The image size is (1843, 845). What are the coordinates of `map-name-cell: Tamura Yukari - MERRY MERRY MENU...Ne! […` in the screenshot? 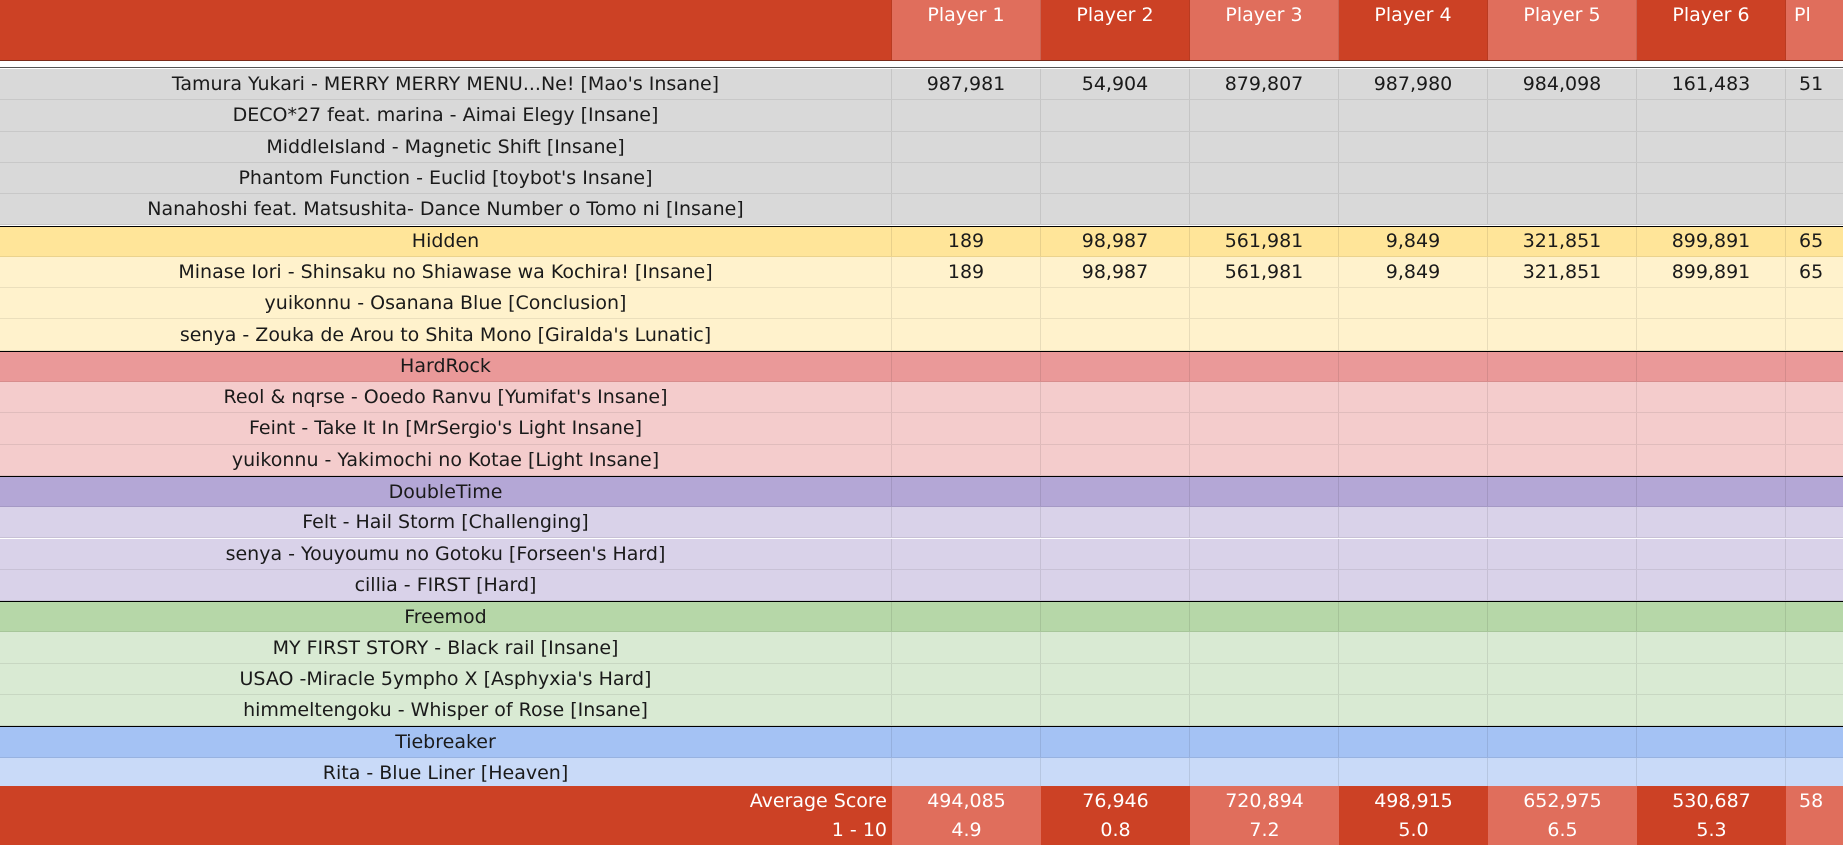 It's located at (446, 84).